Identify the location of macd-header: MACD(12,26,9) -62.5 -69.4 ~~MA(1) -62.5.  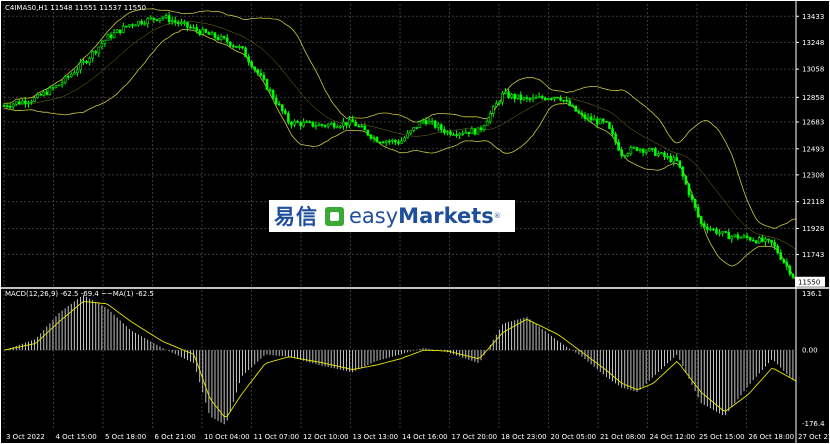
(79, 294).